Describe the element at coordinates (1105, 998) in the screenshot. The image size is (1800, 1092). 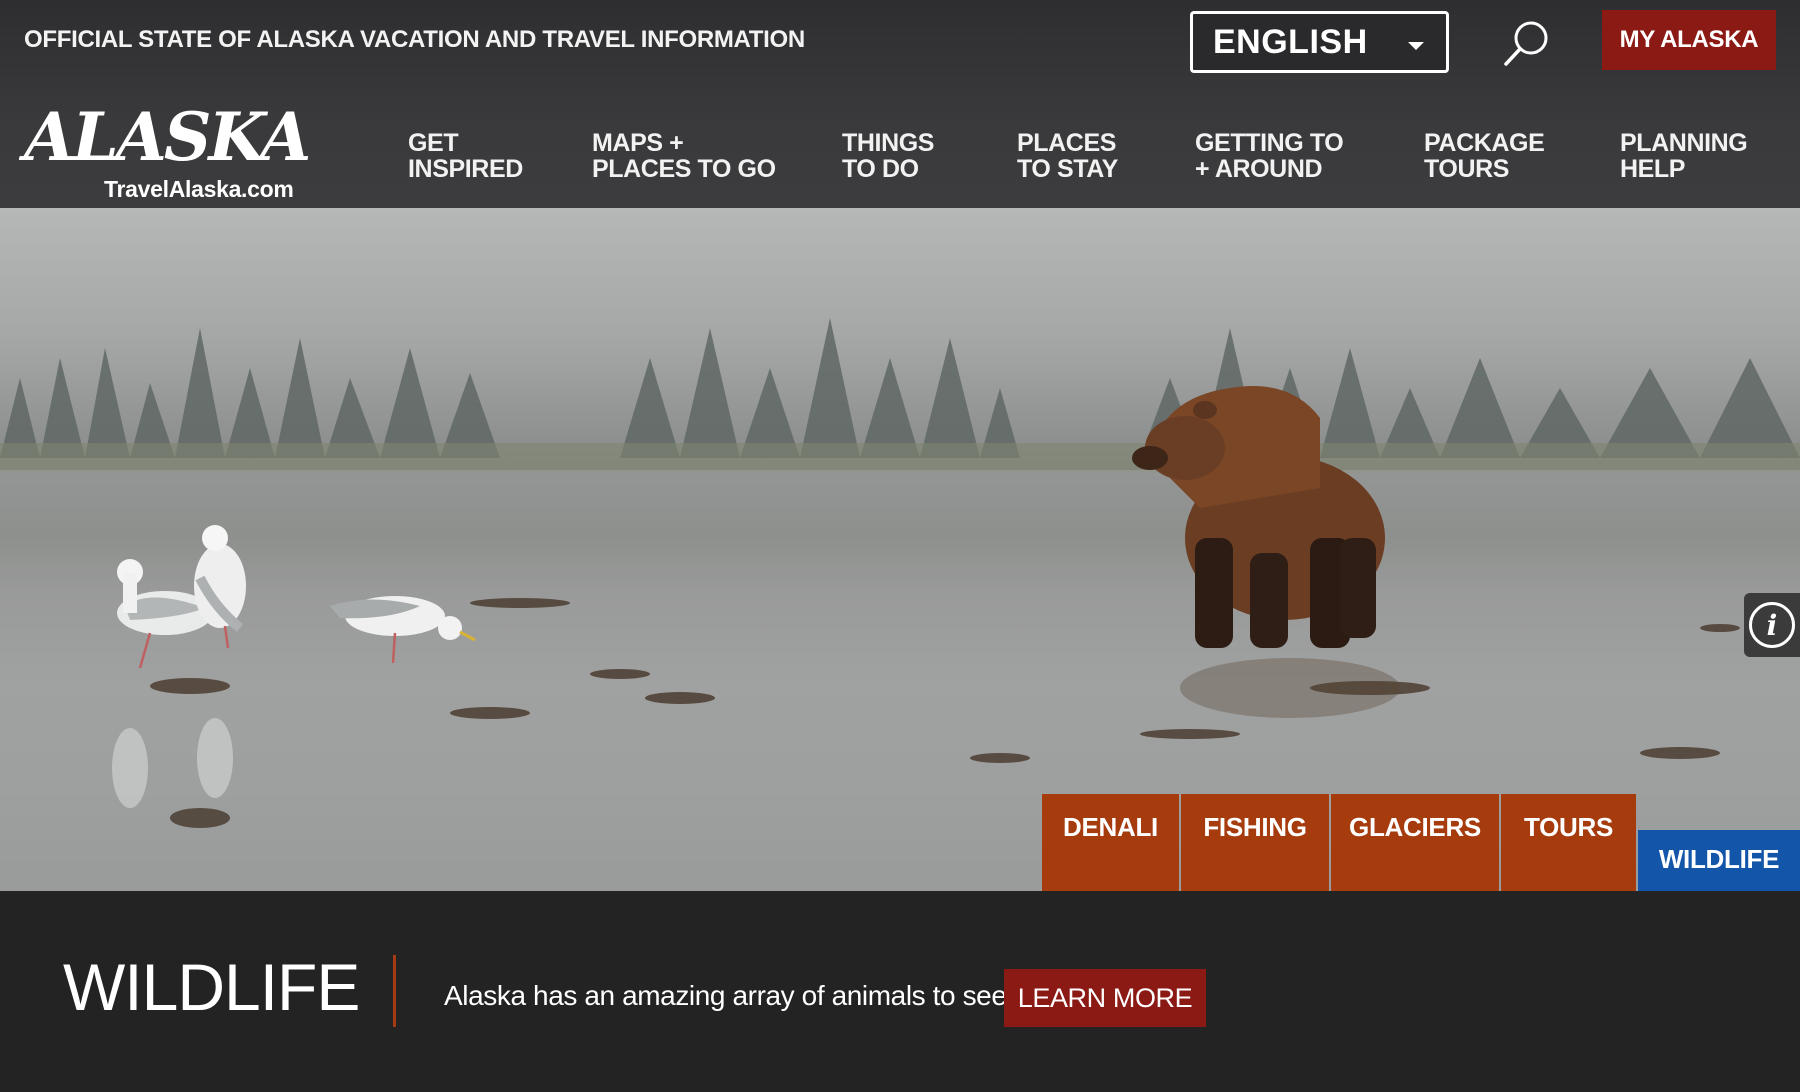
I see `learn-more-button: LEARN MORE` at that location.